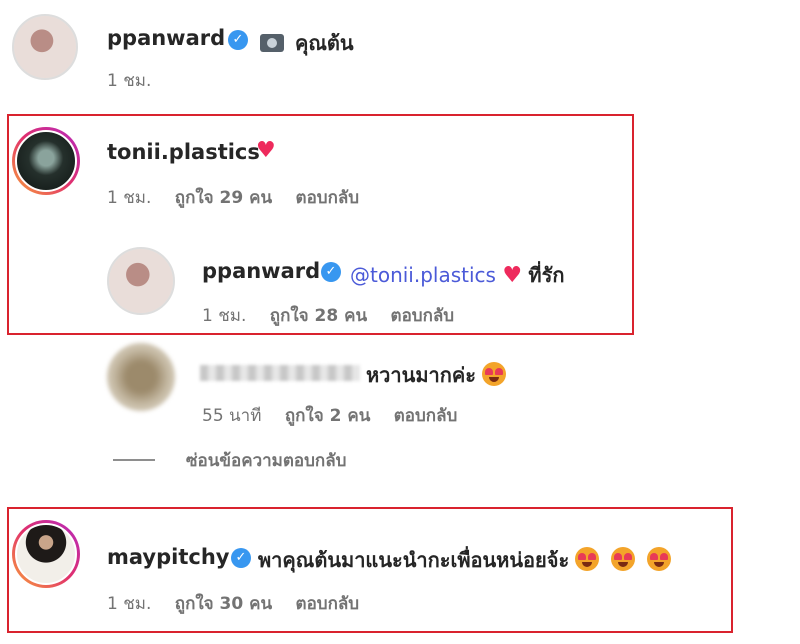  What do you see at coordinates (465, 560) in the screenshot?
I see `comment-text: พาคุณต้นมาแนะนำกะเพื่อนหน่อยจ้ะ` at bounding box center [465, 560].